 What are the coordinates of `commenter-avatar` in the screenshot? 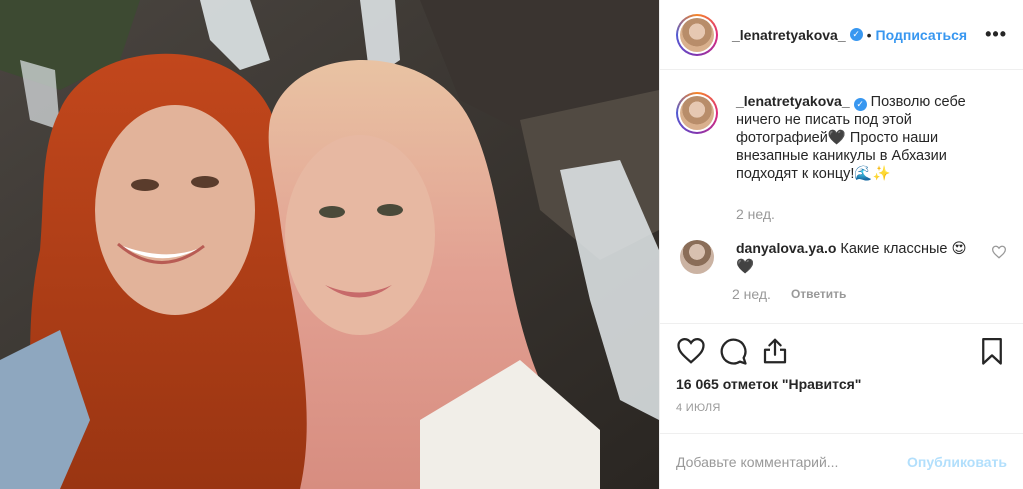 It's located at (697, 257).